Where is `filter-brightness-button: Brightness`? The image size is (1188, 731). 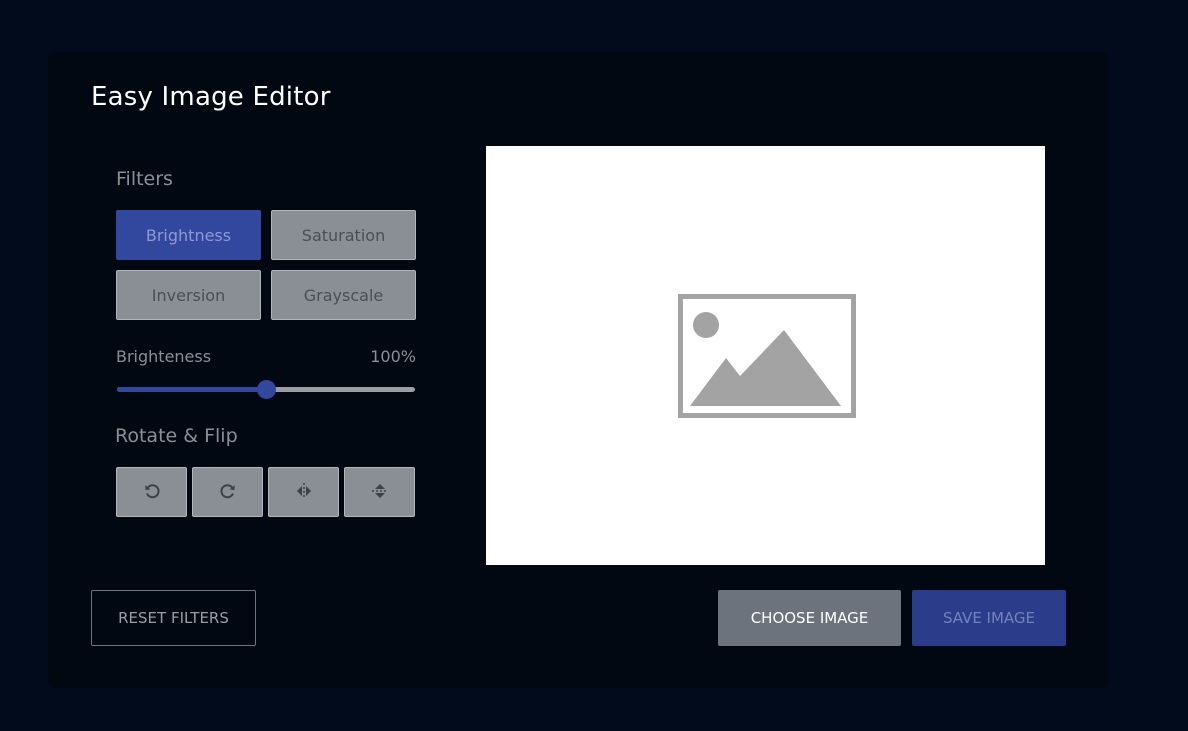 filter-brightness-button: Brightness is located at coordinates (188, 235).